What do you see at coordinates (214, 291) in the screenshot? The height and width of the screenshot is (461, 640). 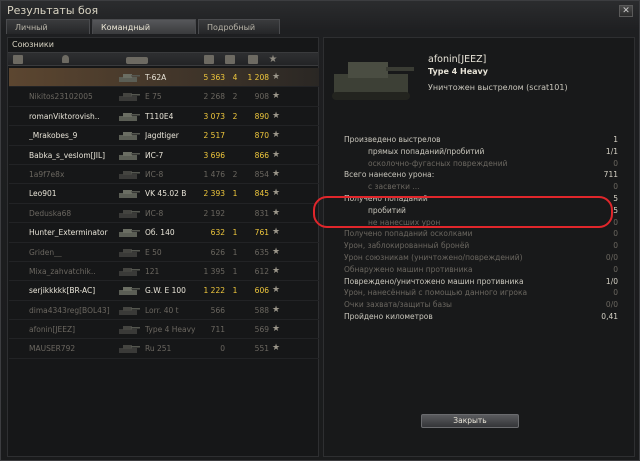 I see `damage-value: 1 222` at bounding box center [214, 291].